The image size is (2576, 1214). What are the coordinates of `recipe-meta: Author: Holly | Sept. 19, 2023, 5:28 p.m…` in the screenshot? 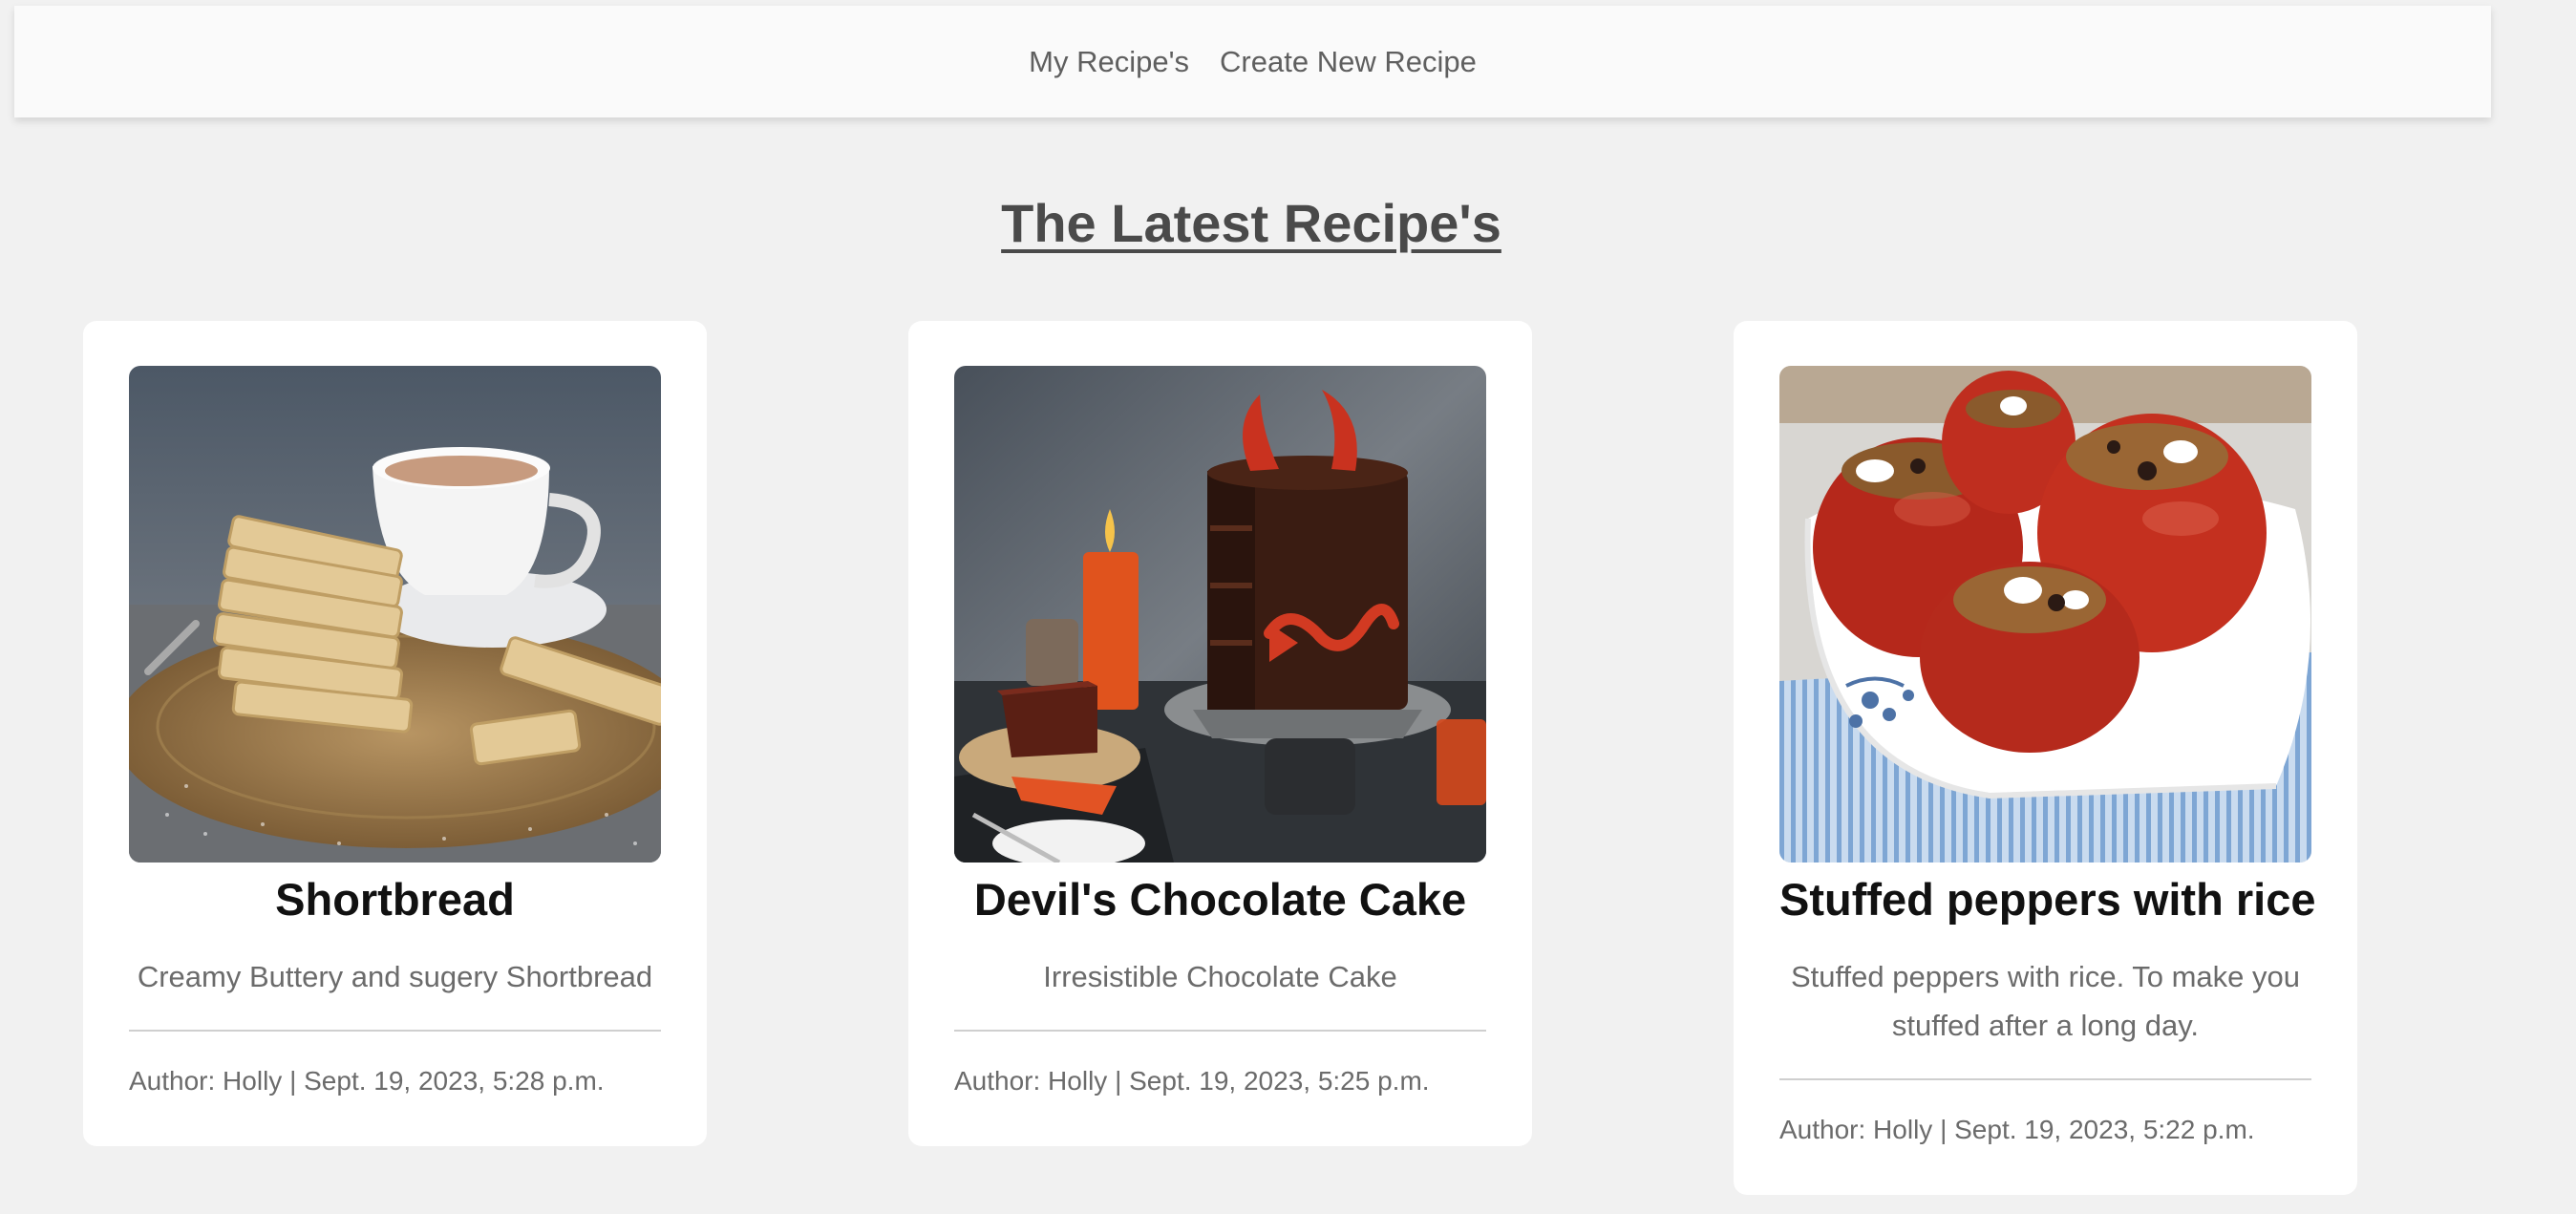 It's located at (367, 1081).